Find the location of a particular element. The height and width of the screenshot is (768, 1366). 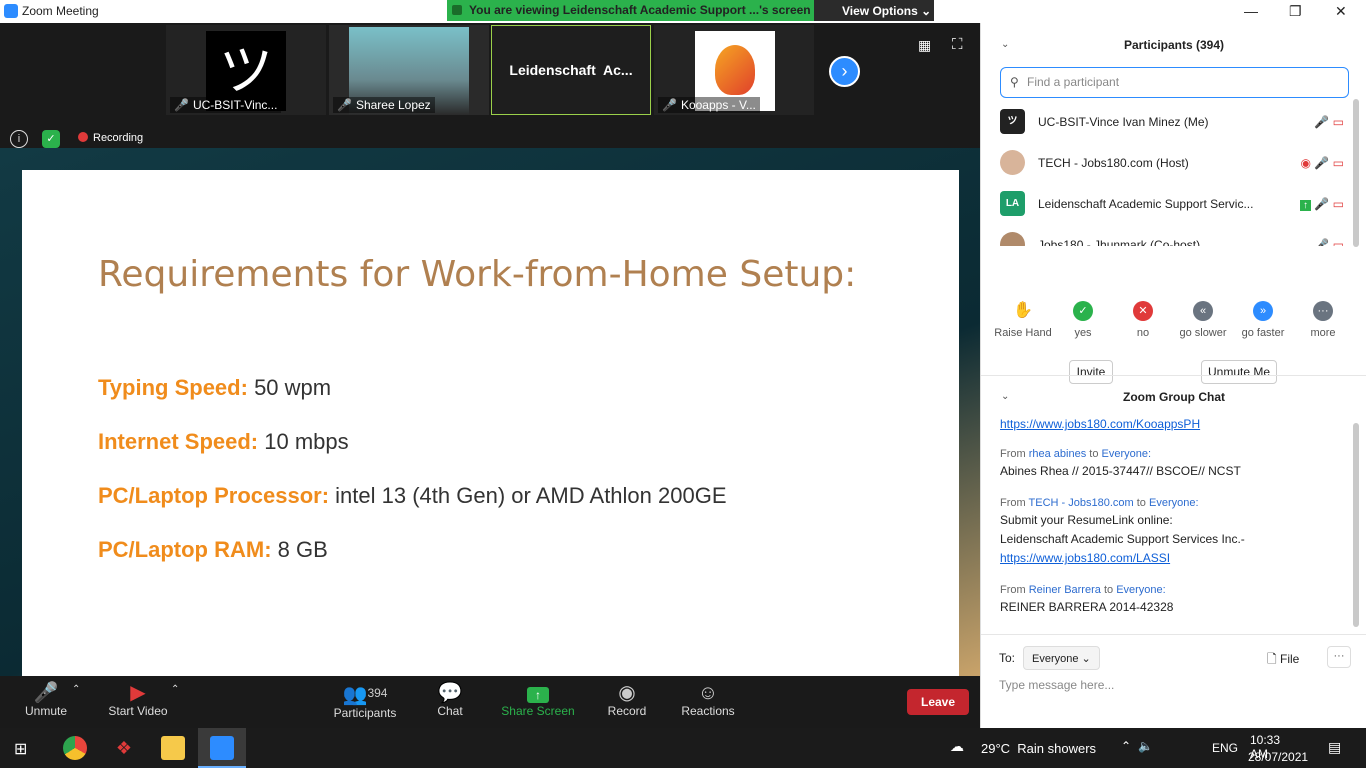

chat-scrollbar is located at coordinates (1356, 525).